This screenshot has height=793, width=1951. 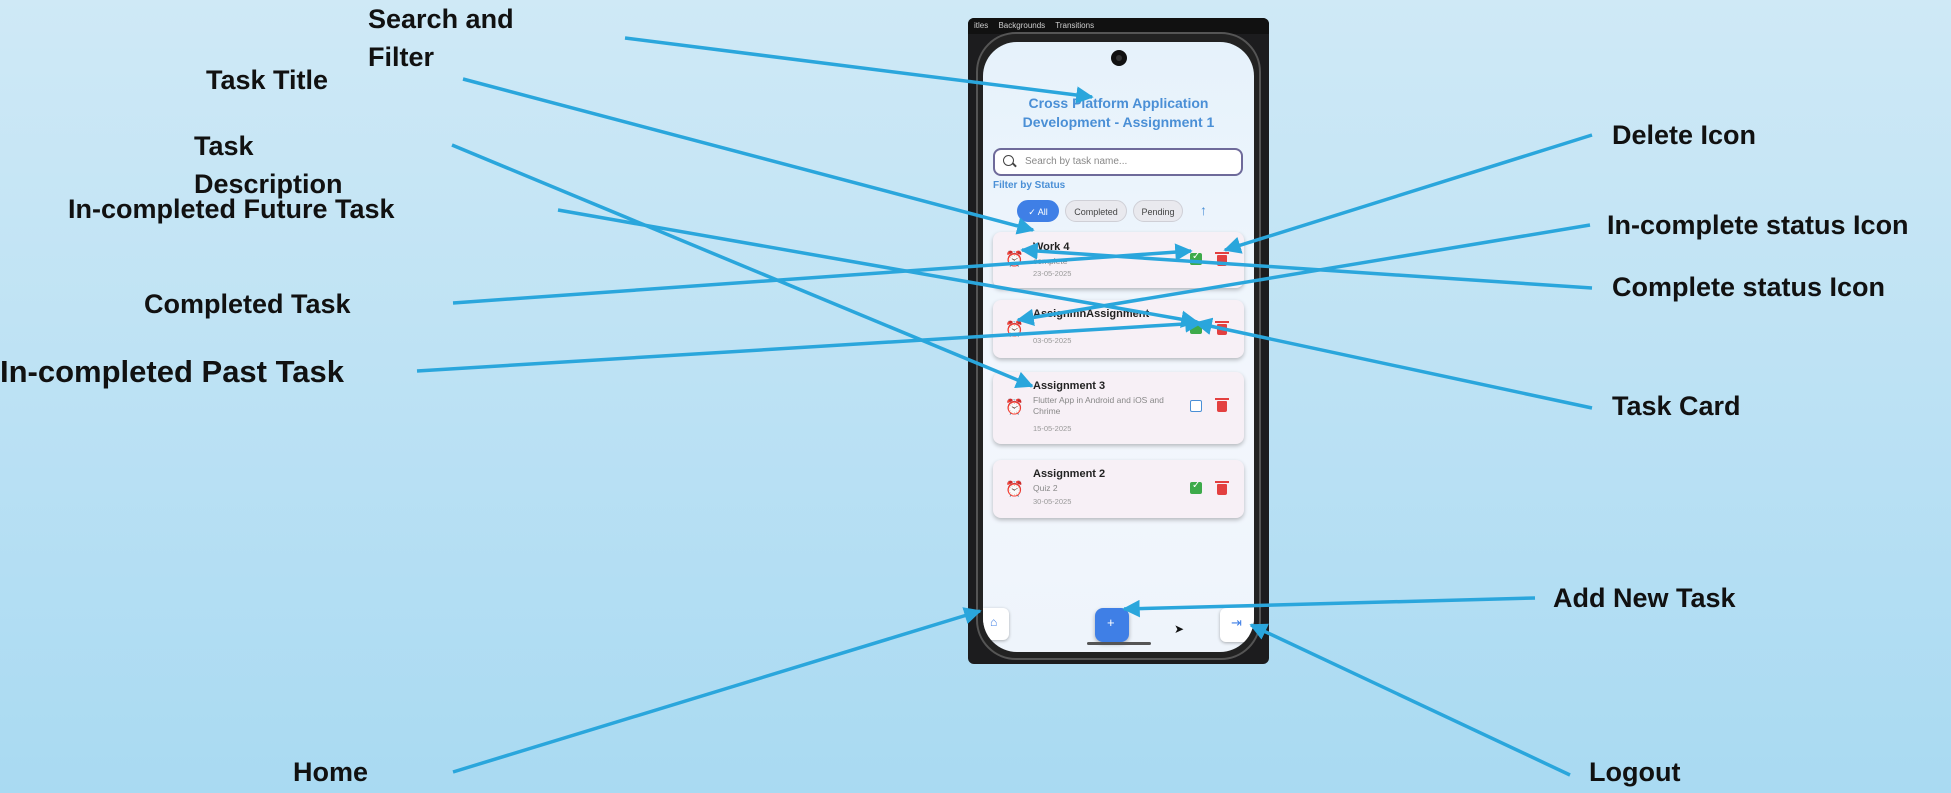 I want to click on editor-tab-transitions: Transitions, so click(x=1074, y=25).